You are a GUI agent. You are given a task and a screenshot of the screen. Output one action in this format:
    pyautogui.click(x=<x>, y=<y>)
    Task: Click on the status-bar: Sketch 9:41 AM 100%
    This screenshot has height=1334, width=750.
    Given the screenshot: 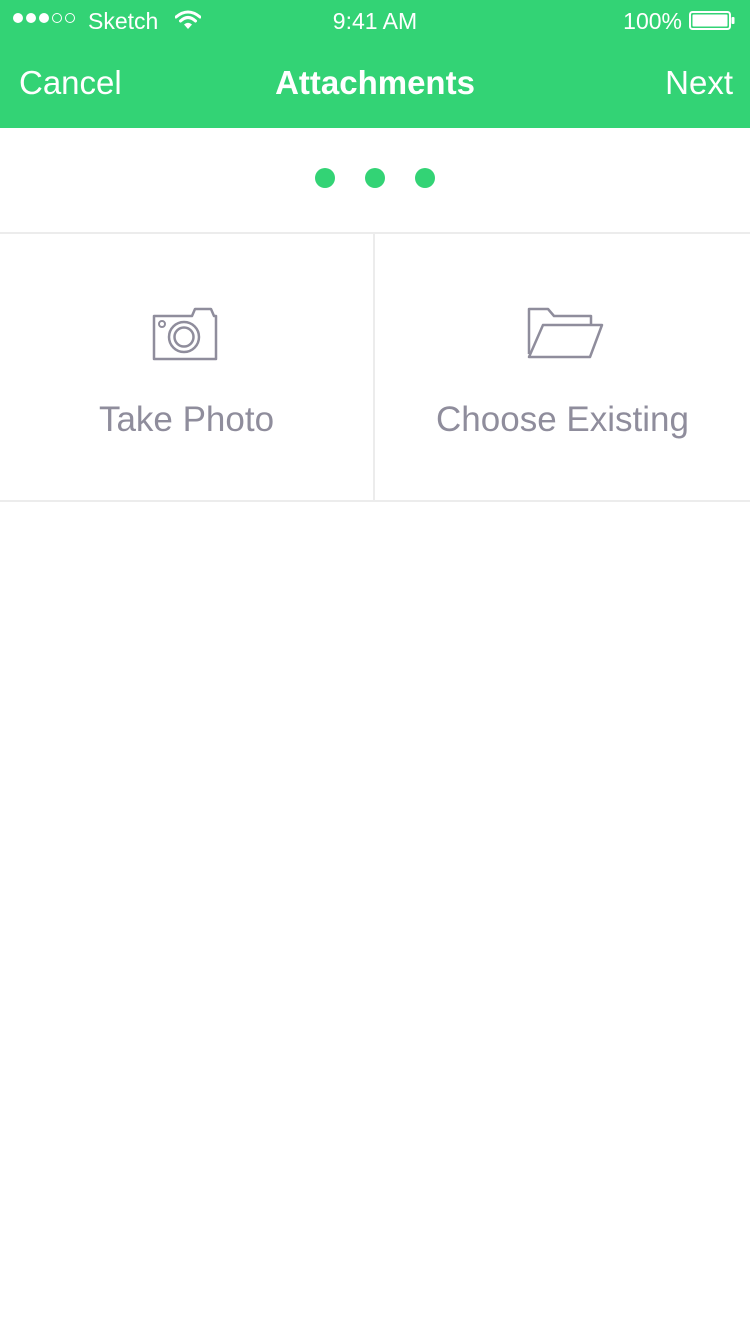 What is the action you would take?
    pyautogui.click(x=375, y=20)
    